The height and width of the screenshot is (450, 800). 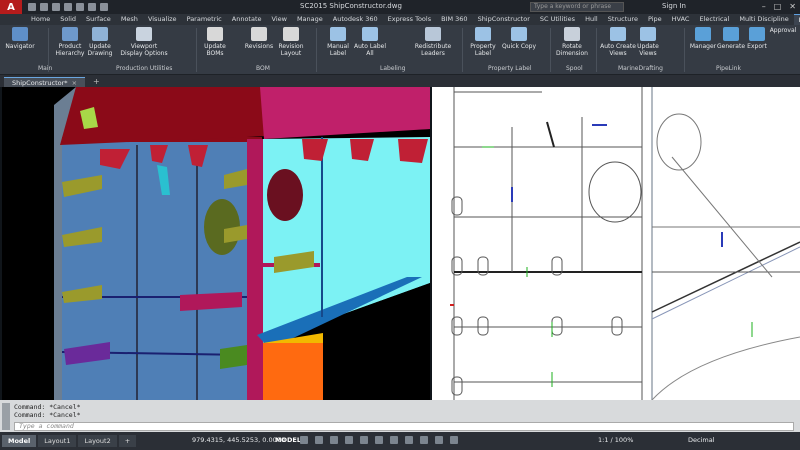 What do you see at coordinates (557, 19) in the screenshot?
I see `ribbon-tab-sc-utilities: SC Utilities` at bounding box center [557, 19].